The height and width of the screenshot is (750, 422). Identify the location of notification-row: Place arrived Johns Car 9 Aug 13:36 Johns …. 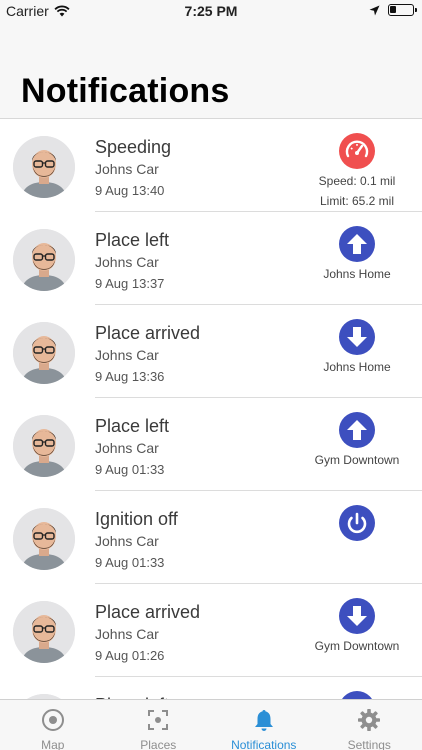
(211, 351).